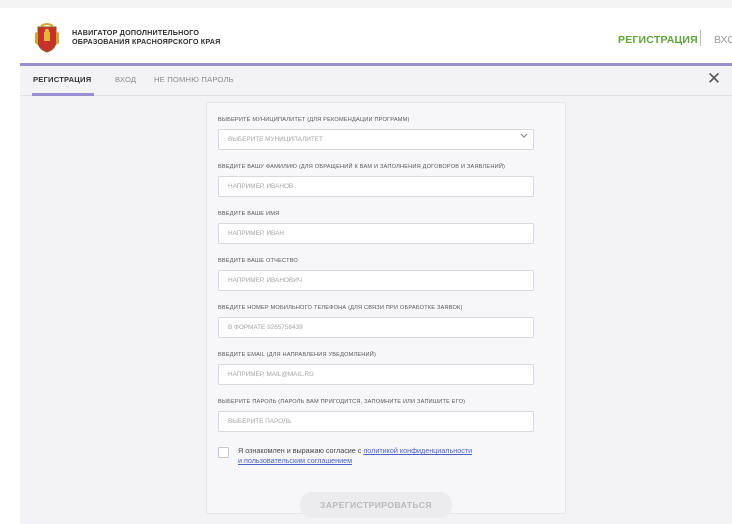 This screenshot has height=524, width=732. What do you see at coordinates (301, 450) in the screenshot?
I see `consent-text-prefix: Я ознакомлен и выражаю согласие с` at bounding box center [301, 450].